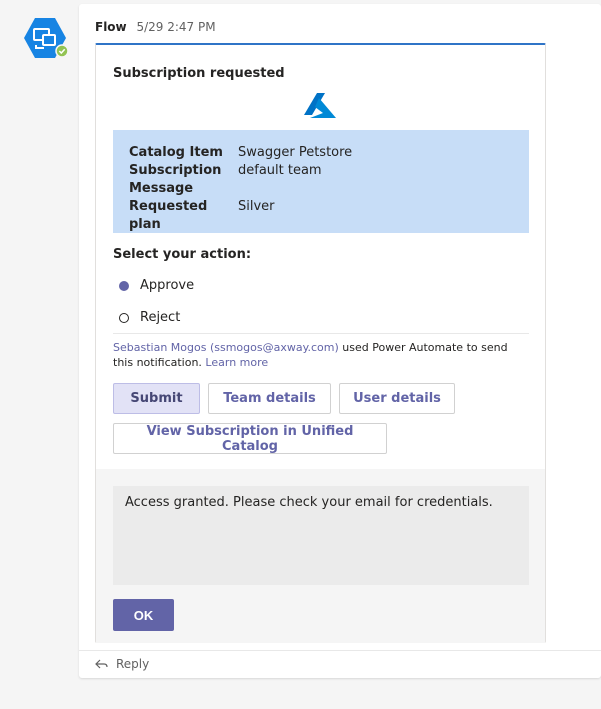  Describe the element at coordinates (226, 347) in the screenshot. I see `sender-link: Sebastian Mogos (ssmogos@axway.com)` at that location.